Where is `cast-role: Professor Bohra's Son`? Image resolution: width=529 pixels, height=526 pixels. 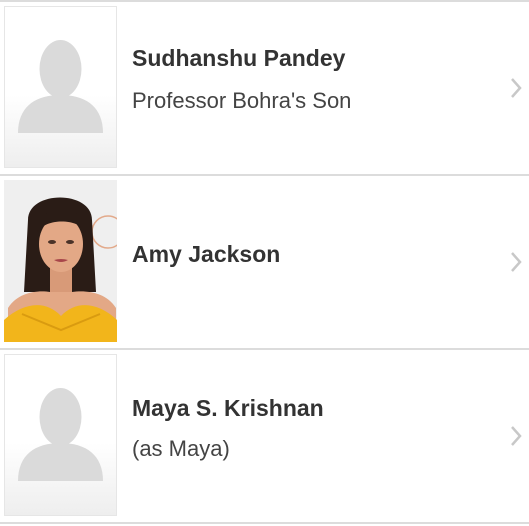
cast-role: Professor Bohra's Son is located at coordinates (242, 100).